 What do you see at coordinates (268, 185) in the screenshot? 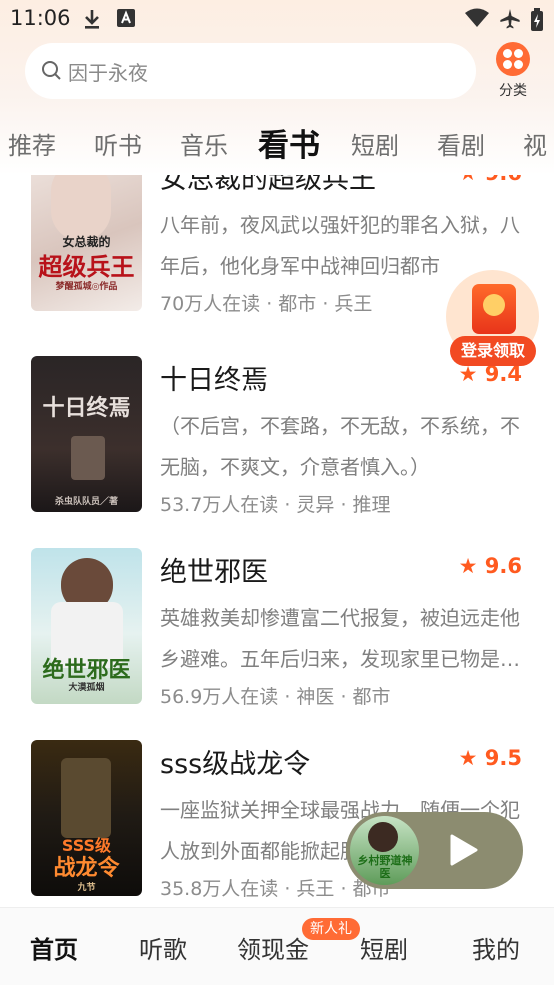
I see `book-title: 女总裁的超级兵王` at bounding box center [268, 185].